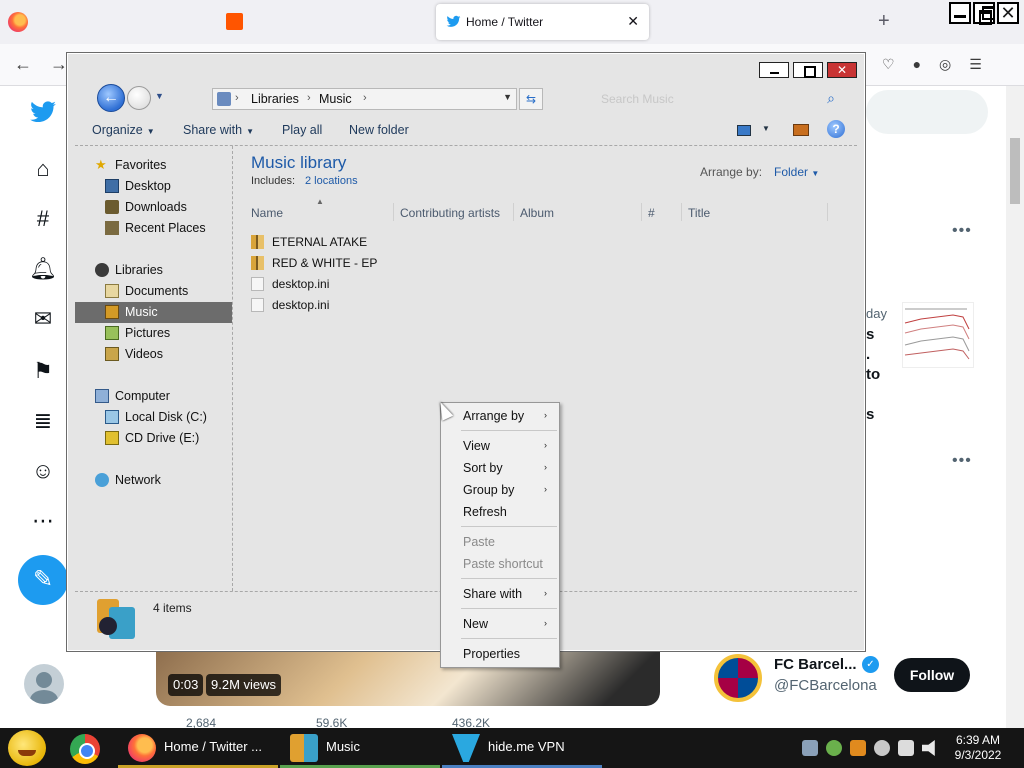  What do you see at coordinates (651, 213) in the screenshot?
I see `column-track-number: #` at bounding box center [651, 213].